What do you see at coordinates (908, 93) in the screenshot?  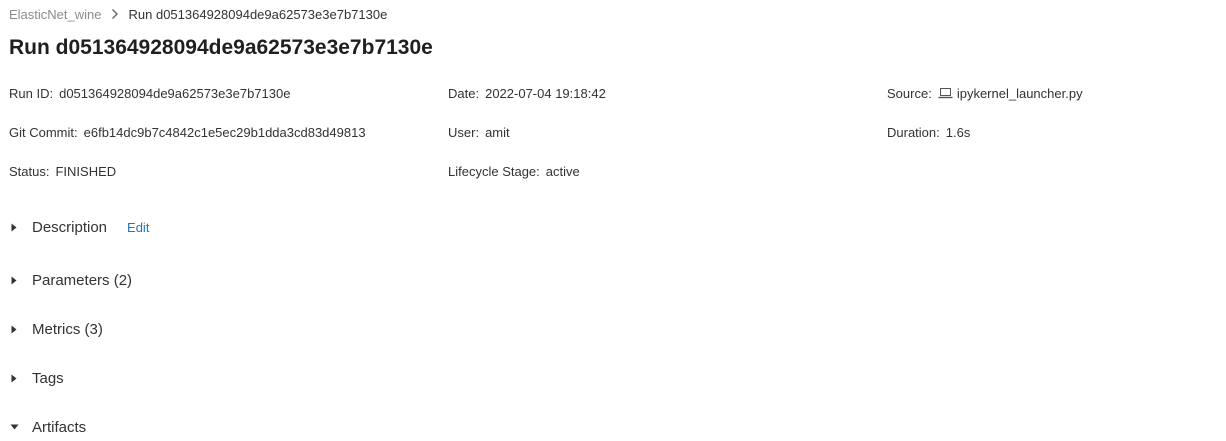 I see `source-label: Source` at bounding box center [908, 93].